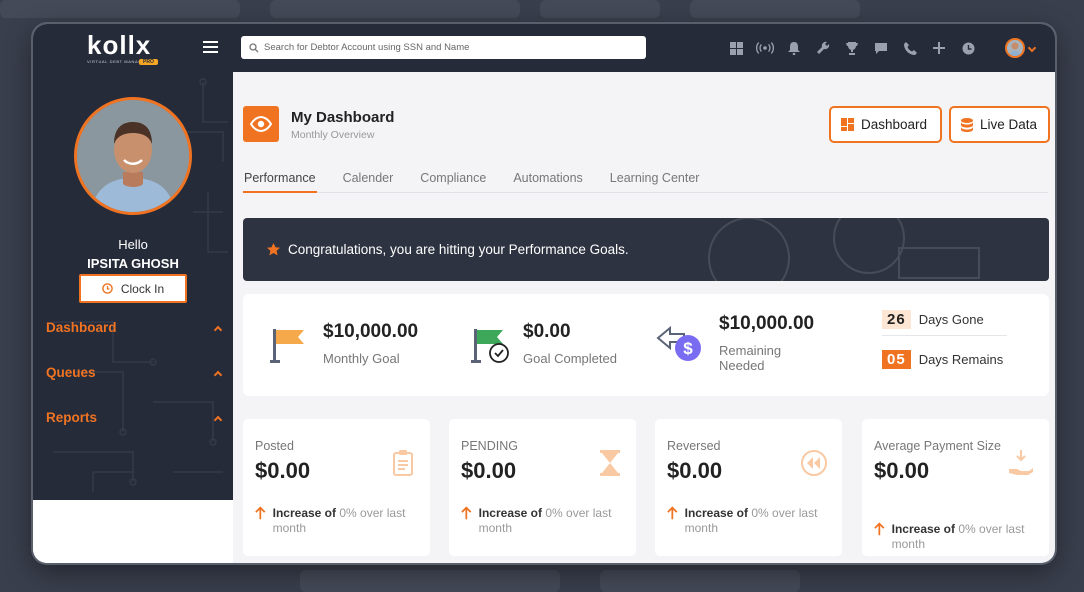 This screenshot has width=1084, height=592. I want to click on chevron-down-icon, so click(1032, 48).